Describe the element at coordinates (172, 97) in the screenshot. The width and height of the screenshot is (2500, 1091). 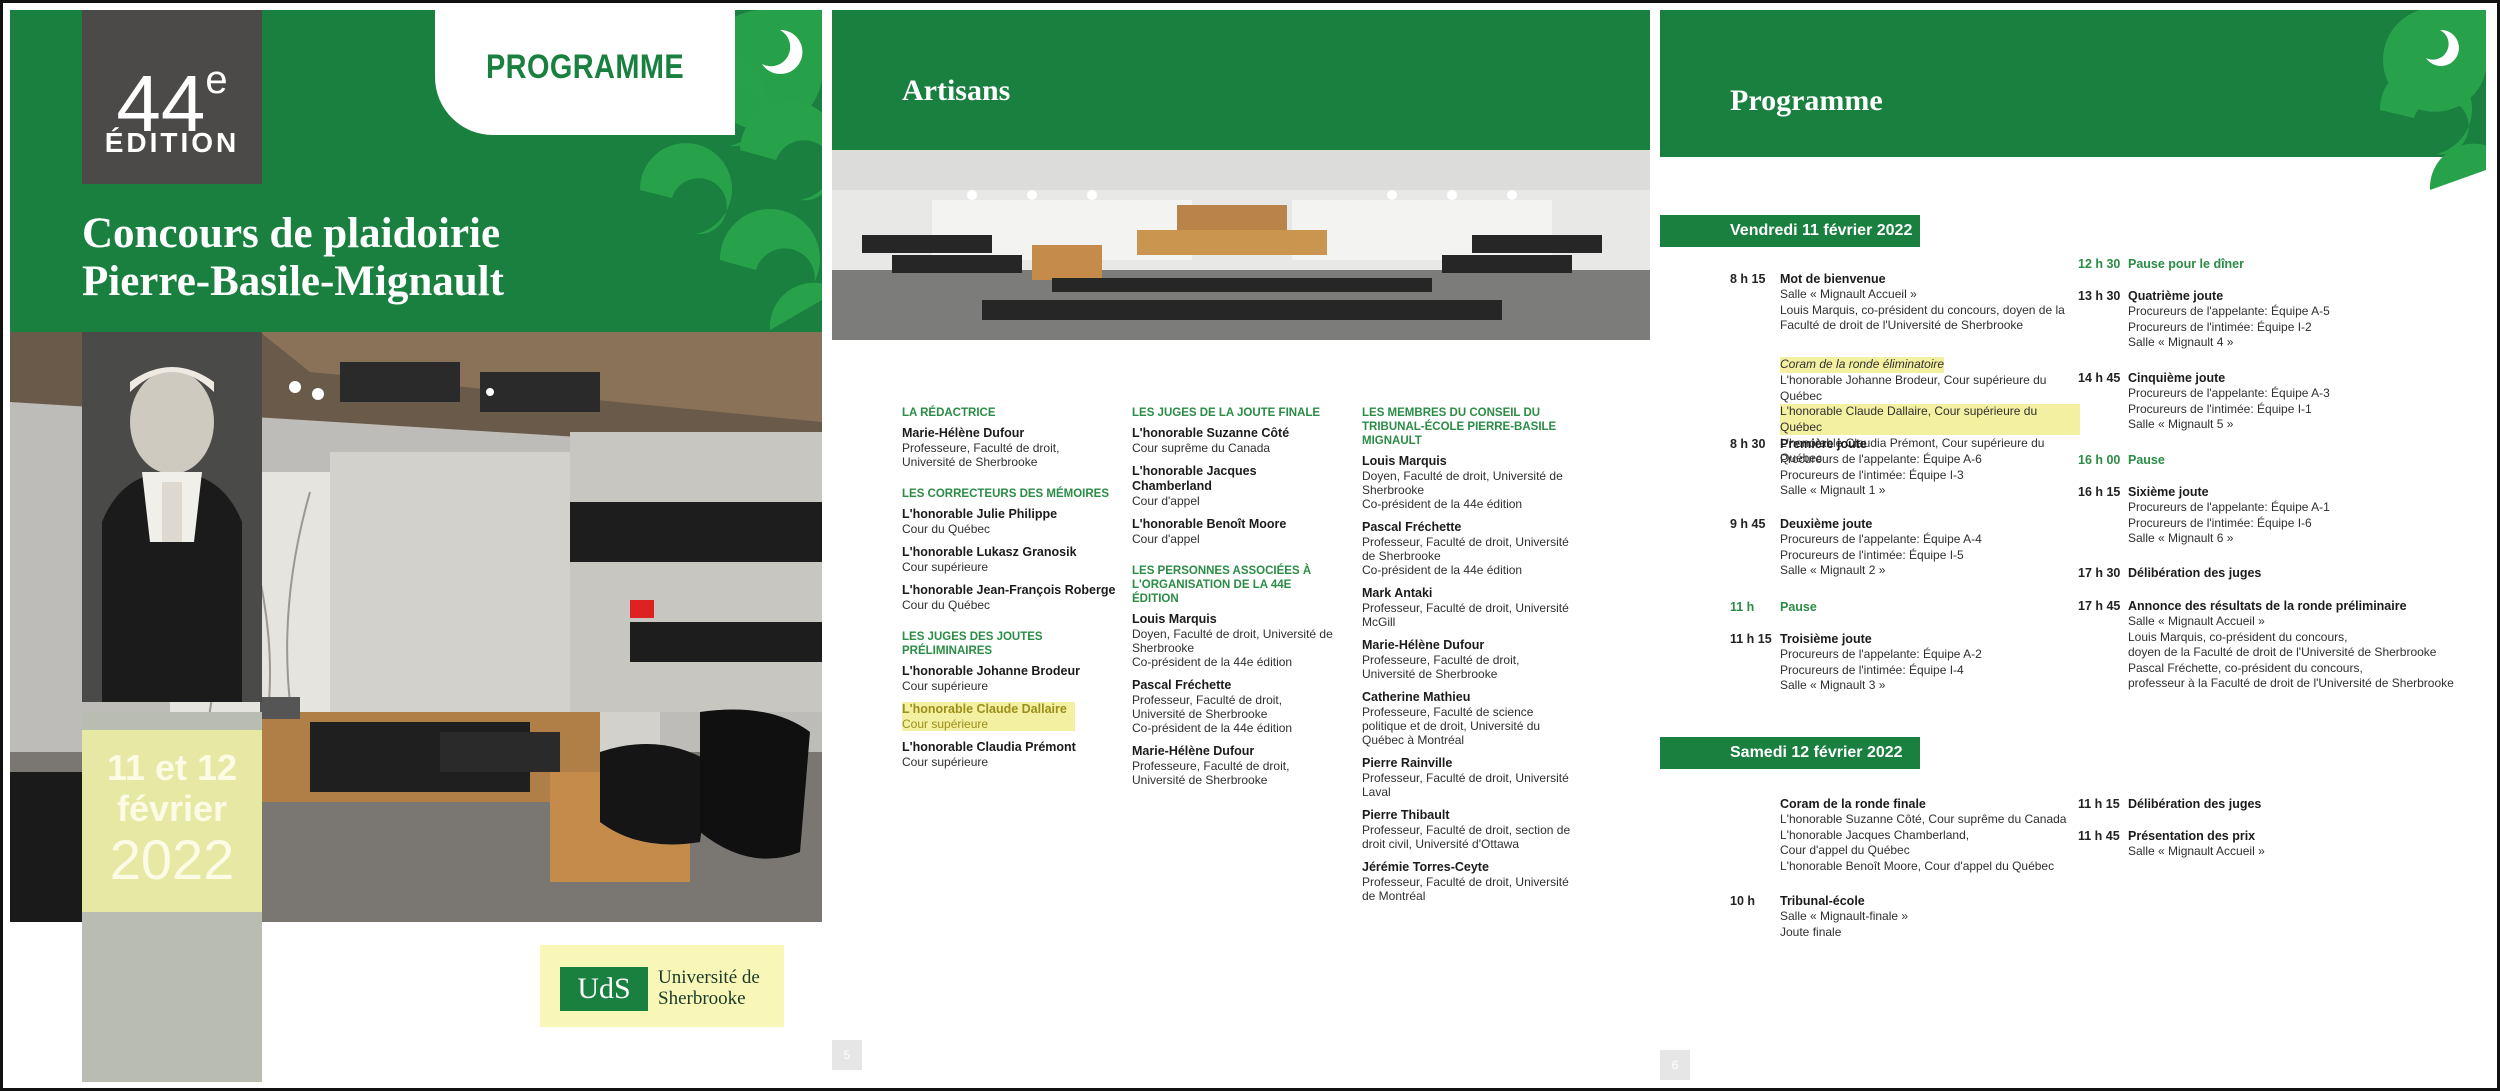
I see `edition-box: 44e ÉDITION` at that location.